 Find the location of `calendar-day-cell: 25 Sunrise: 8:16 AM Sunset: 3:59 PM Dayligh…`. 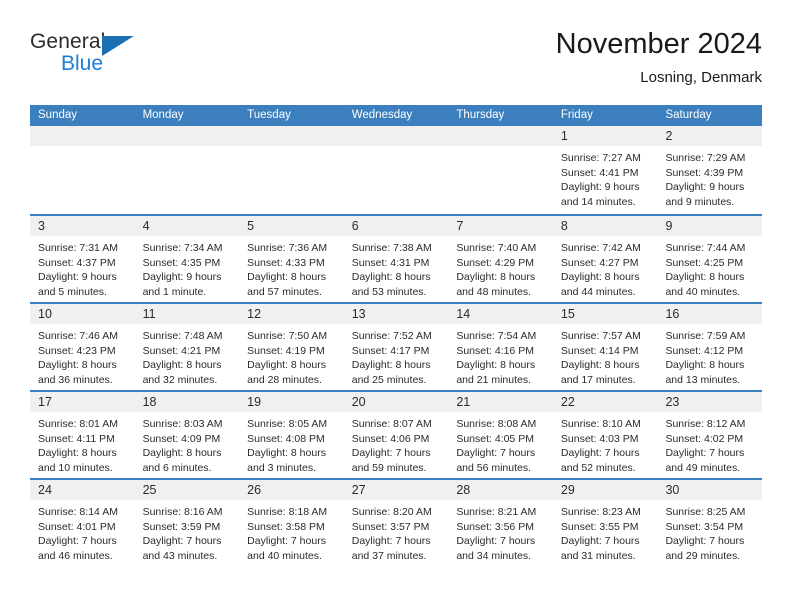

calendar-day-cell: 25 Sunrise: 8:16 AM Sunset: 3:59 PM Dayligh… is located at coordinates (187, 523).